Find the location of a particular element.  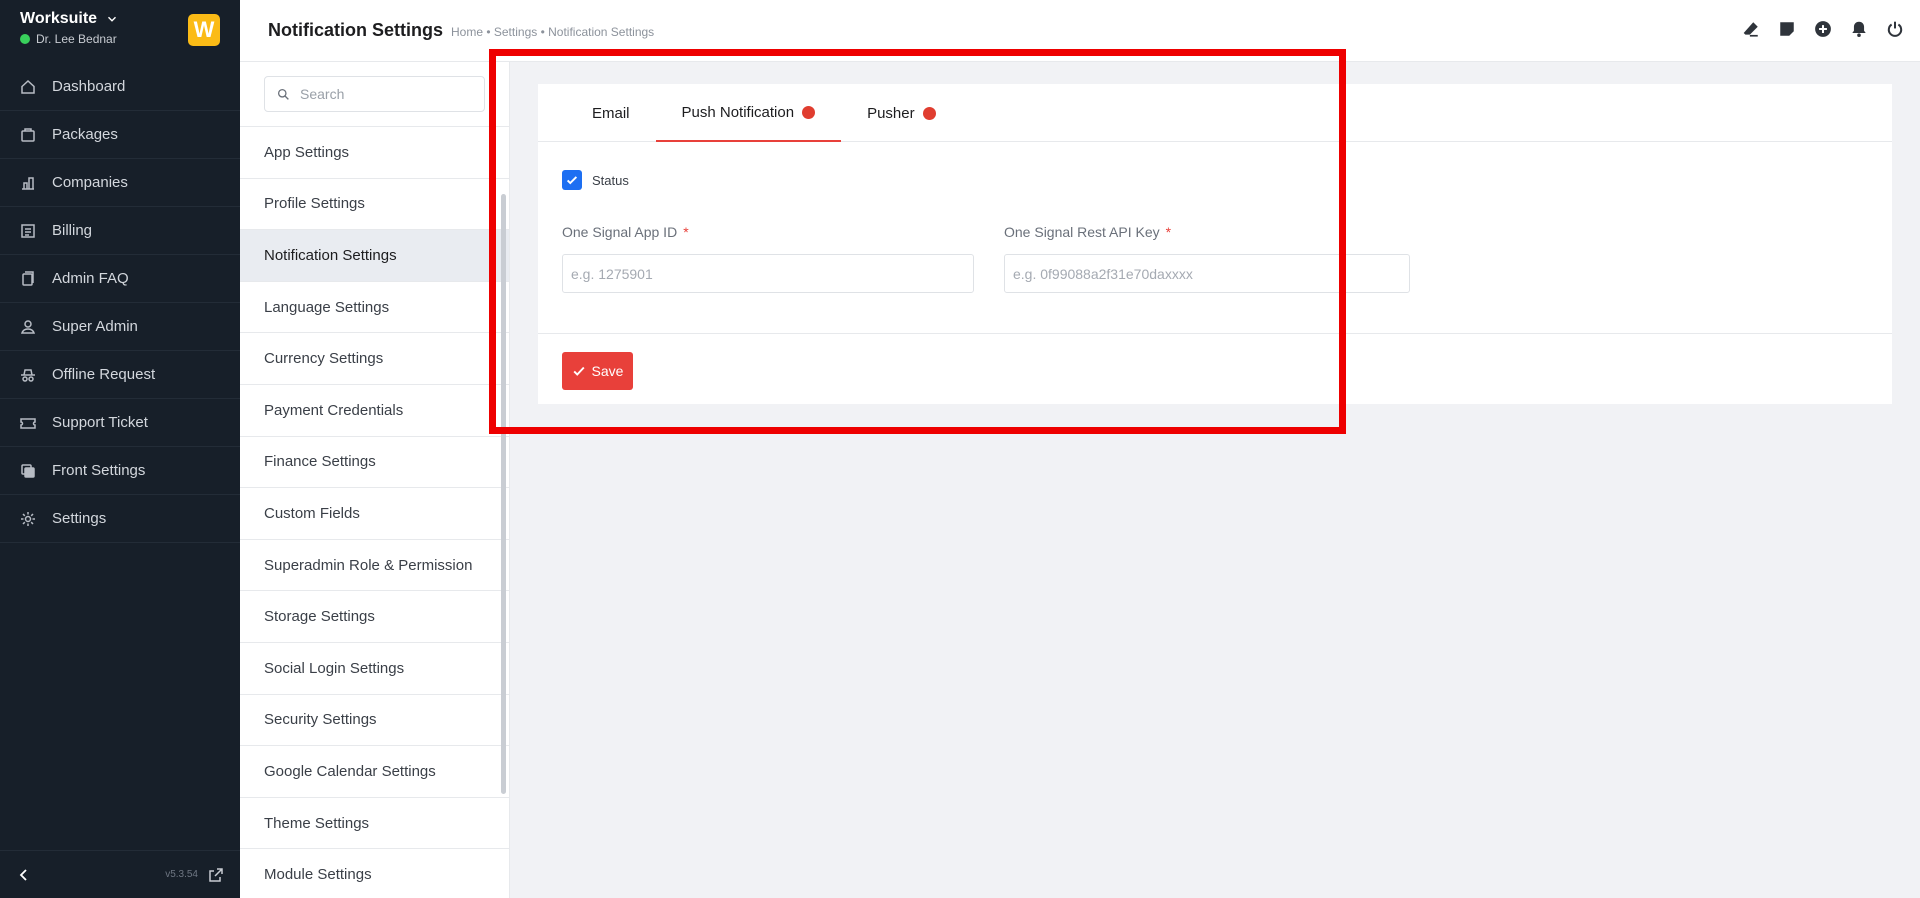

sidebar-item-admin-faq: Admin FAQ is located at coordinates (120, 279).